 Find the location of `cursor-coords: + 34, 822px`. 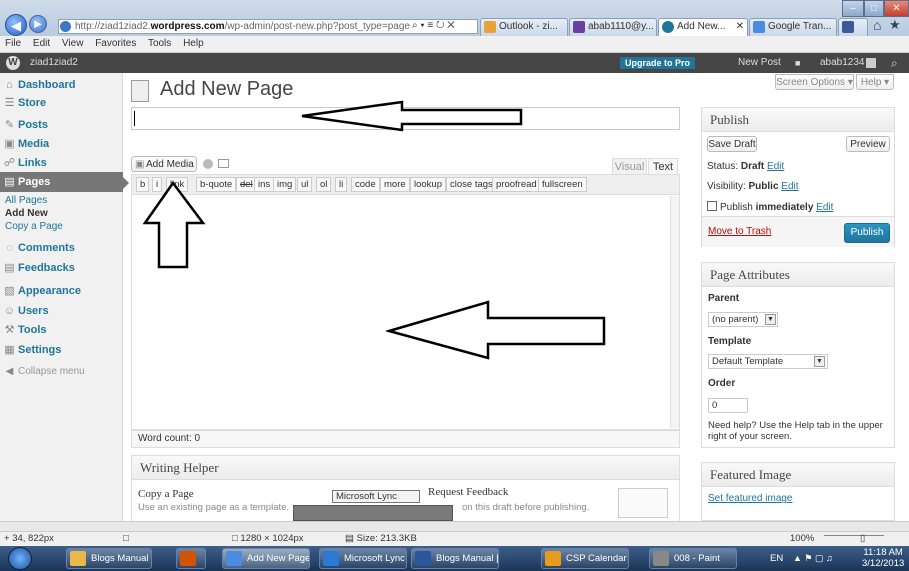

cursor-coords: + 34, 822px is located at coordinates (29, 538).